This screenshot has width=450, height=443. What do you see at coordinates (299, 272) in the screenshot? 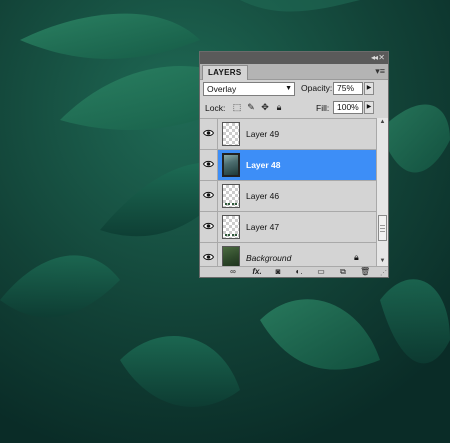
I see `adjustment-layer-icon: ◐.` at bounding box center [299, 272].